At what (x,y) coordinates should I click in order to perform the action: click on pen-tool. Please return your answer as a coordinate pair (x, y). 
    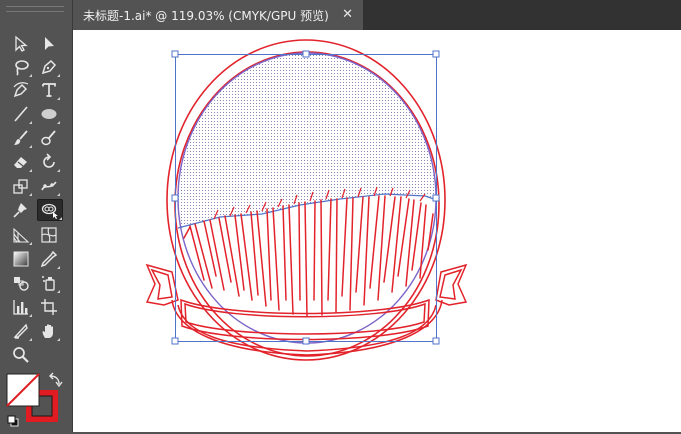
    Looking at the image, I should click on (49, 67).